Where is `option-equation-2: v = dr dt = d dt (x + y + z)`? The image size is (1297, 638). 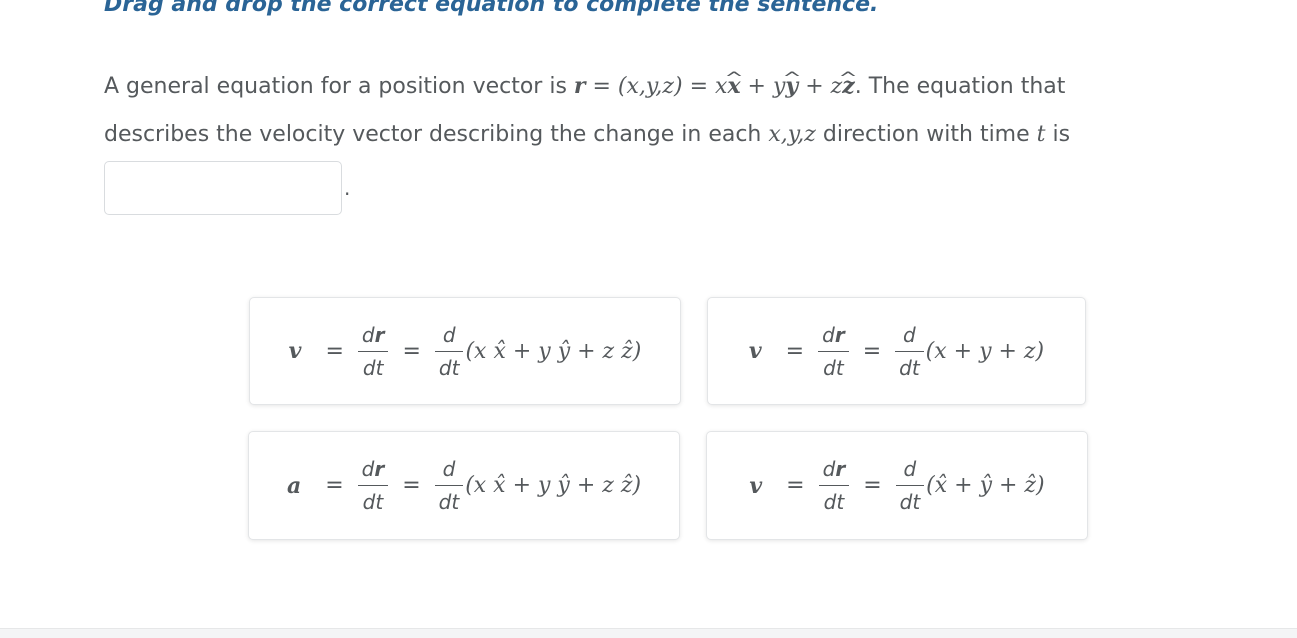 option-equation-2: v = dr dt = d dt (x + y + z) is located at coordinates (896, 351).